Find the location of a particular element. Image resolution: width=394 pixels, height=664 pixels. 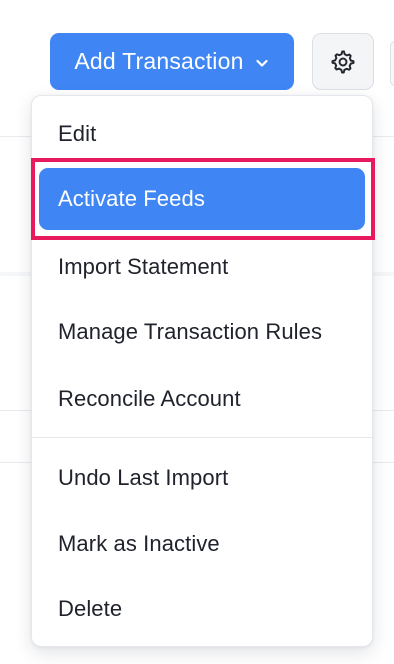

menu-item-manage-transaction-rules: Manage Transaction Rules is located at coordinates (202, 332).